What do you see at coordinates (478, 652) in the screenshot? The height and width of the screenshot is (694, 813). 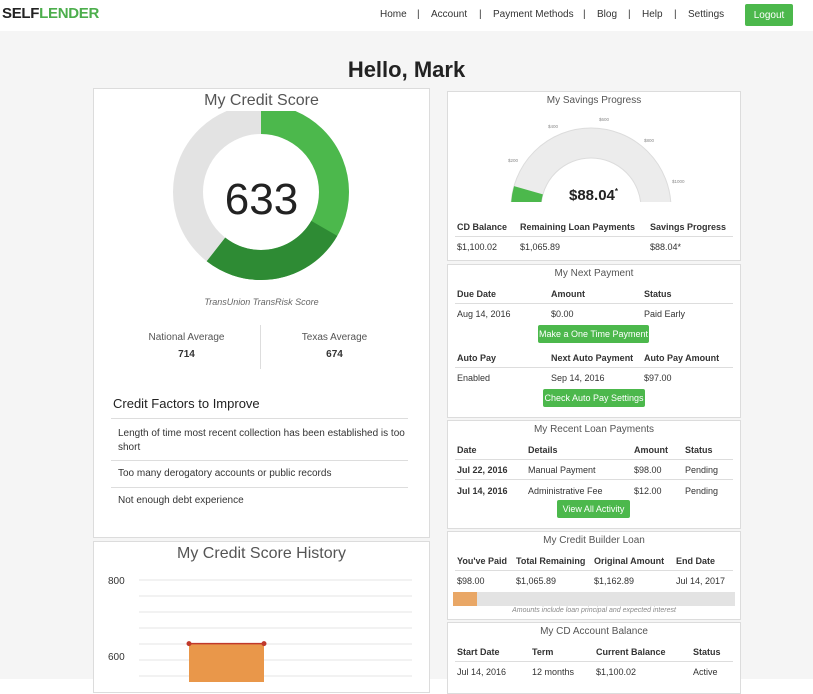 I see `cd-header-start-date: Start Date` at bounding box center [478, 652].